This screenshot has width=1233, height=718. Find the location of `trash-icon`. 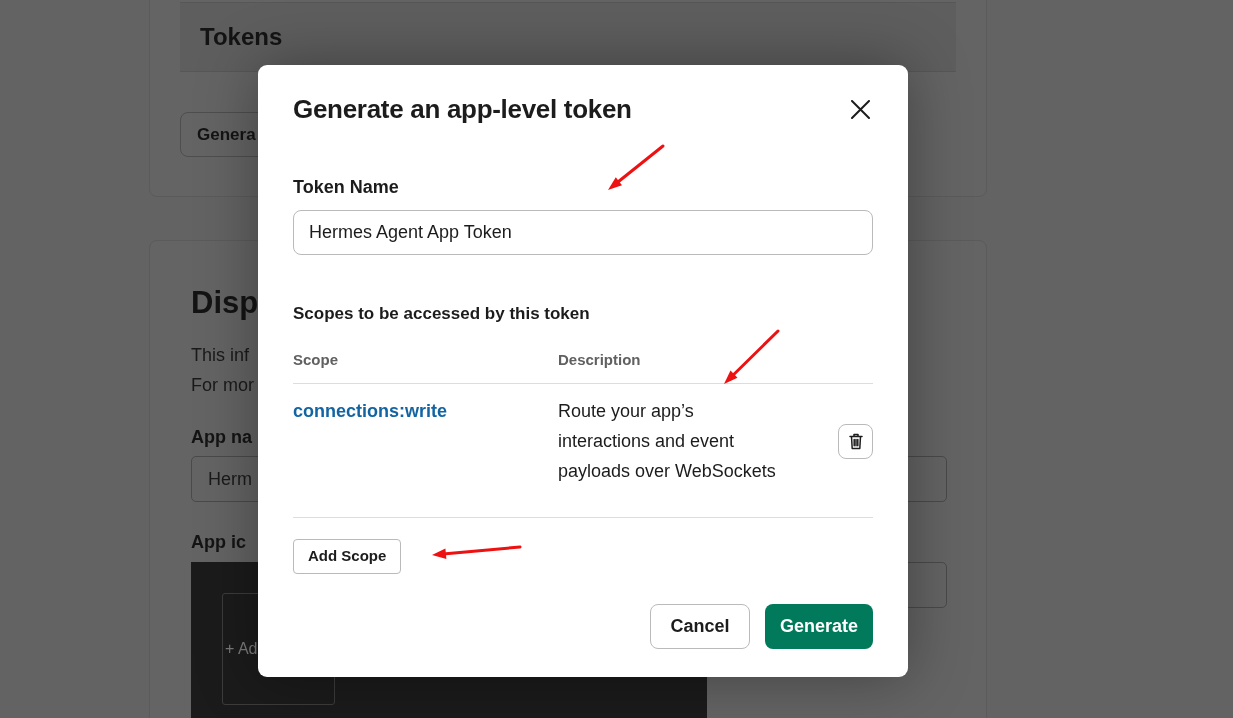

trash-icon is located at coordinates (855, 441).